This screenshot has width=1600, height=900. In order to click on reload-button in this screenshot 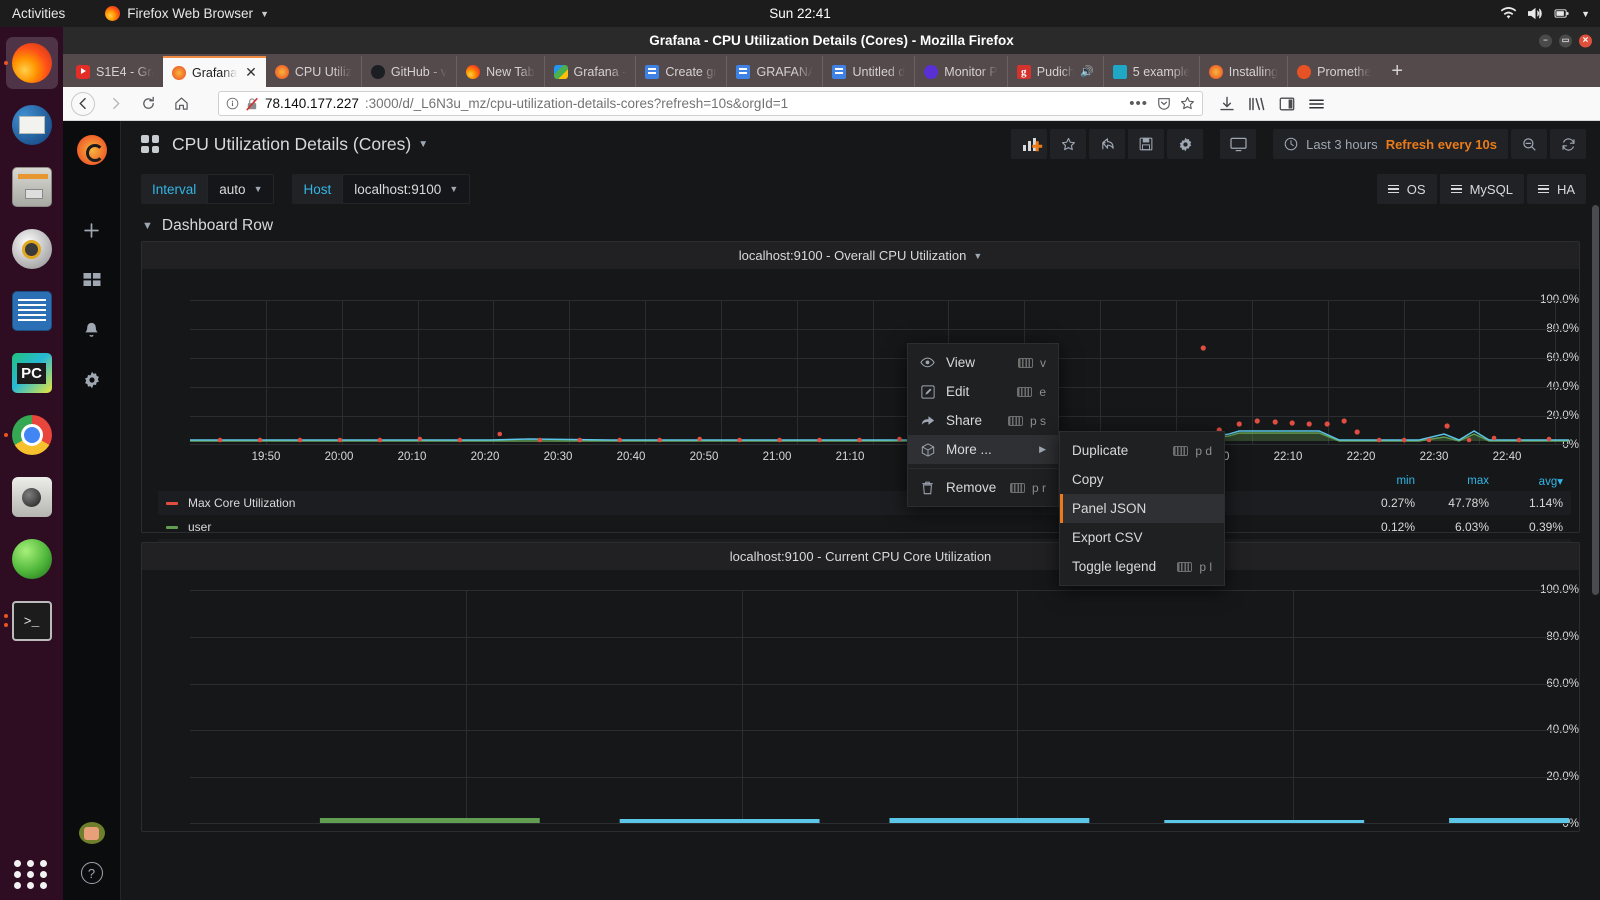, I will do `click(148, 103)`.